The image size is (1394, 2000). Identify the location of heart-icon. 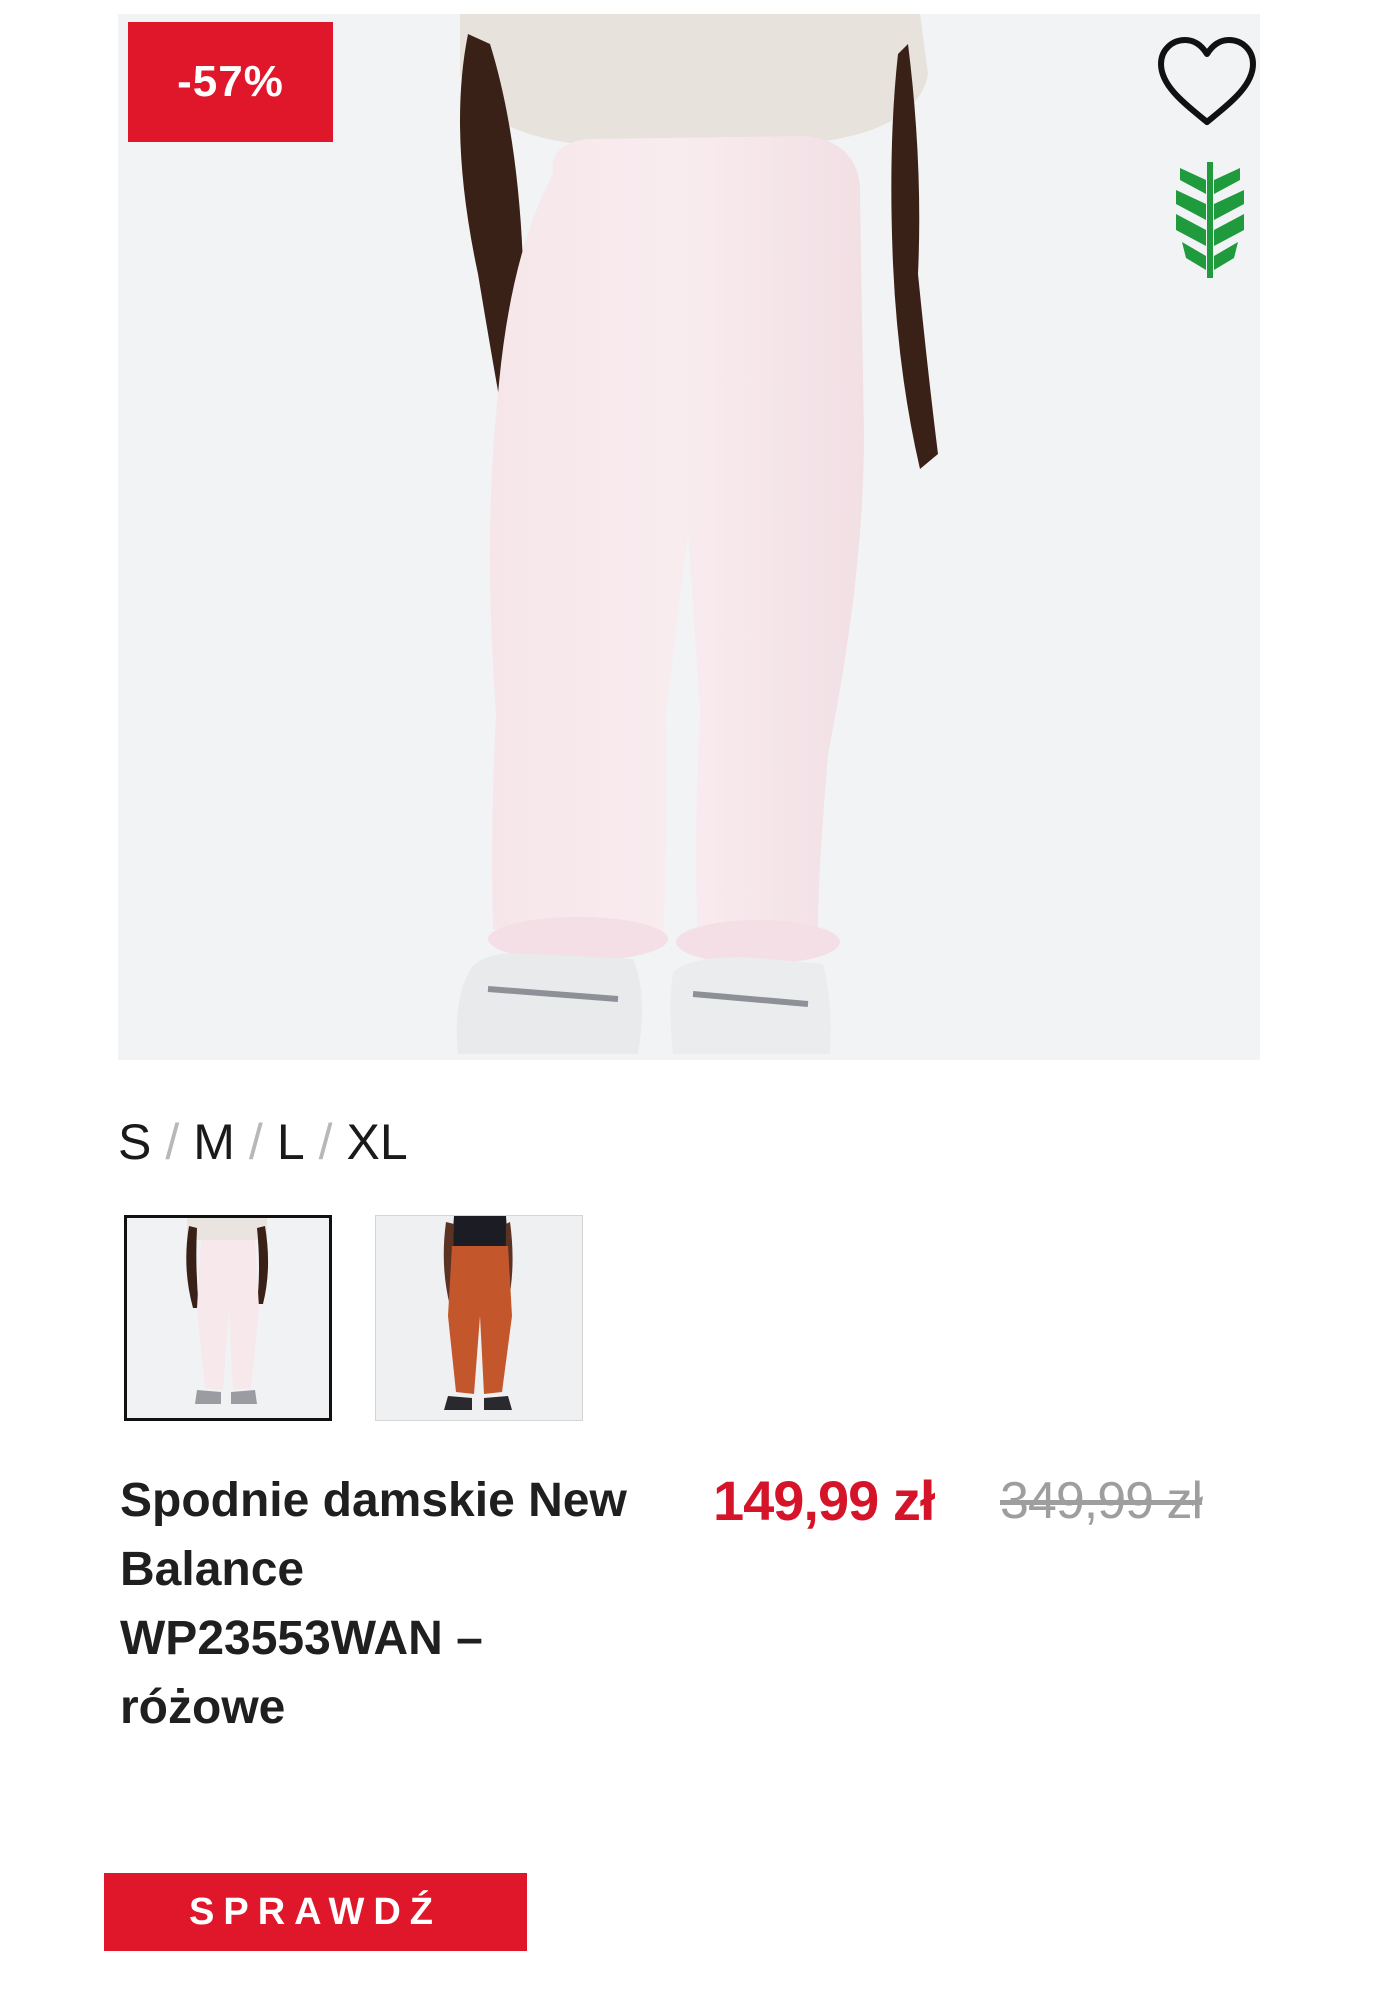
(1207, 81).